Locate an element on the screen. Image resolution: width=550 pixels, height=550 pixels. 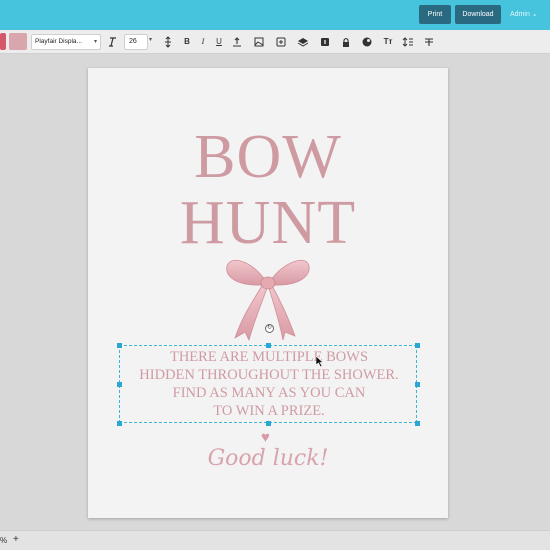
resize-handle-top-left is located at coordinates (119, 345).